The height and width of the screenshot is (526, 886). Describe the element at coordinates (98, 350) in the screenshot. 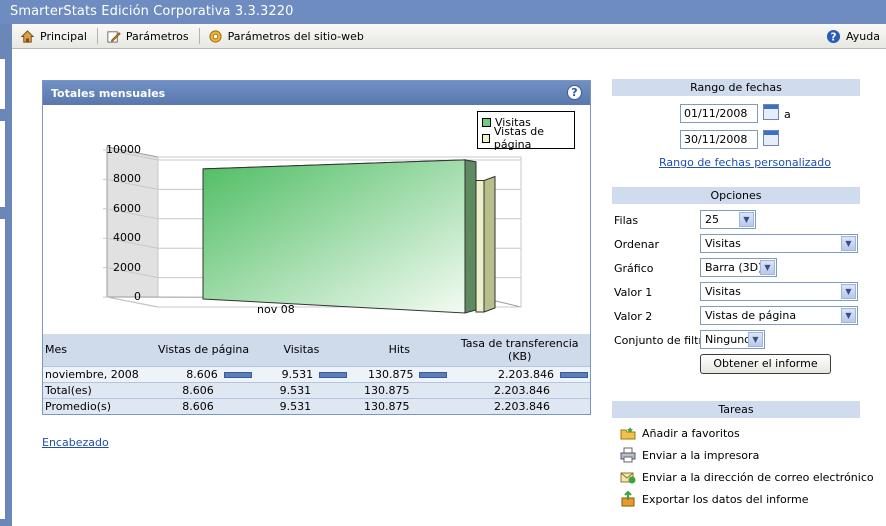

I see `column-header: Mes` at that location.